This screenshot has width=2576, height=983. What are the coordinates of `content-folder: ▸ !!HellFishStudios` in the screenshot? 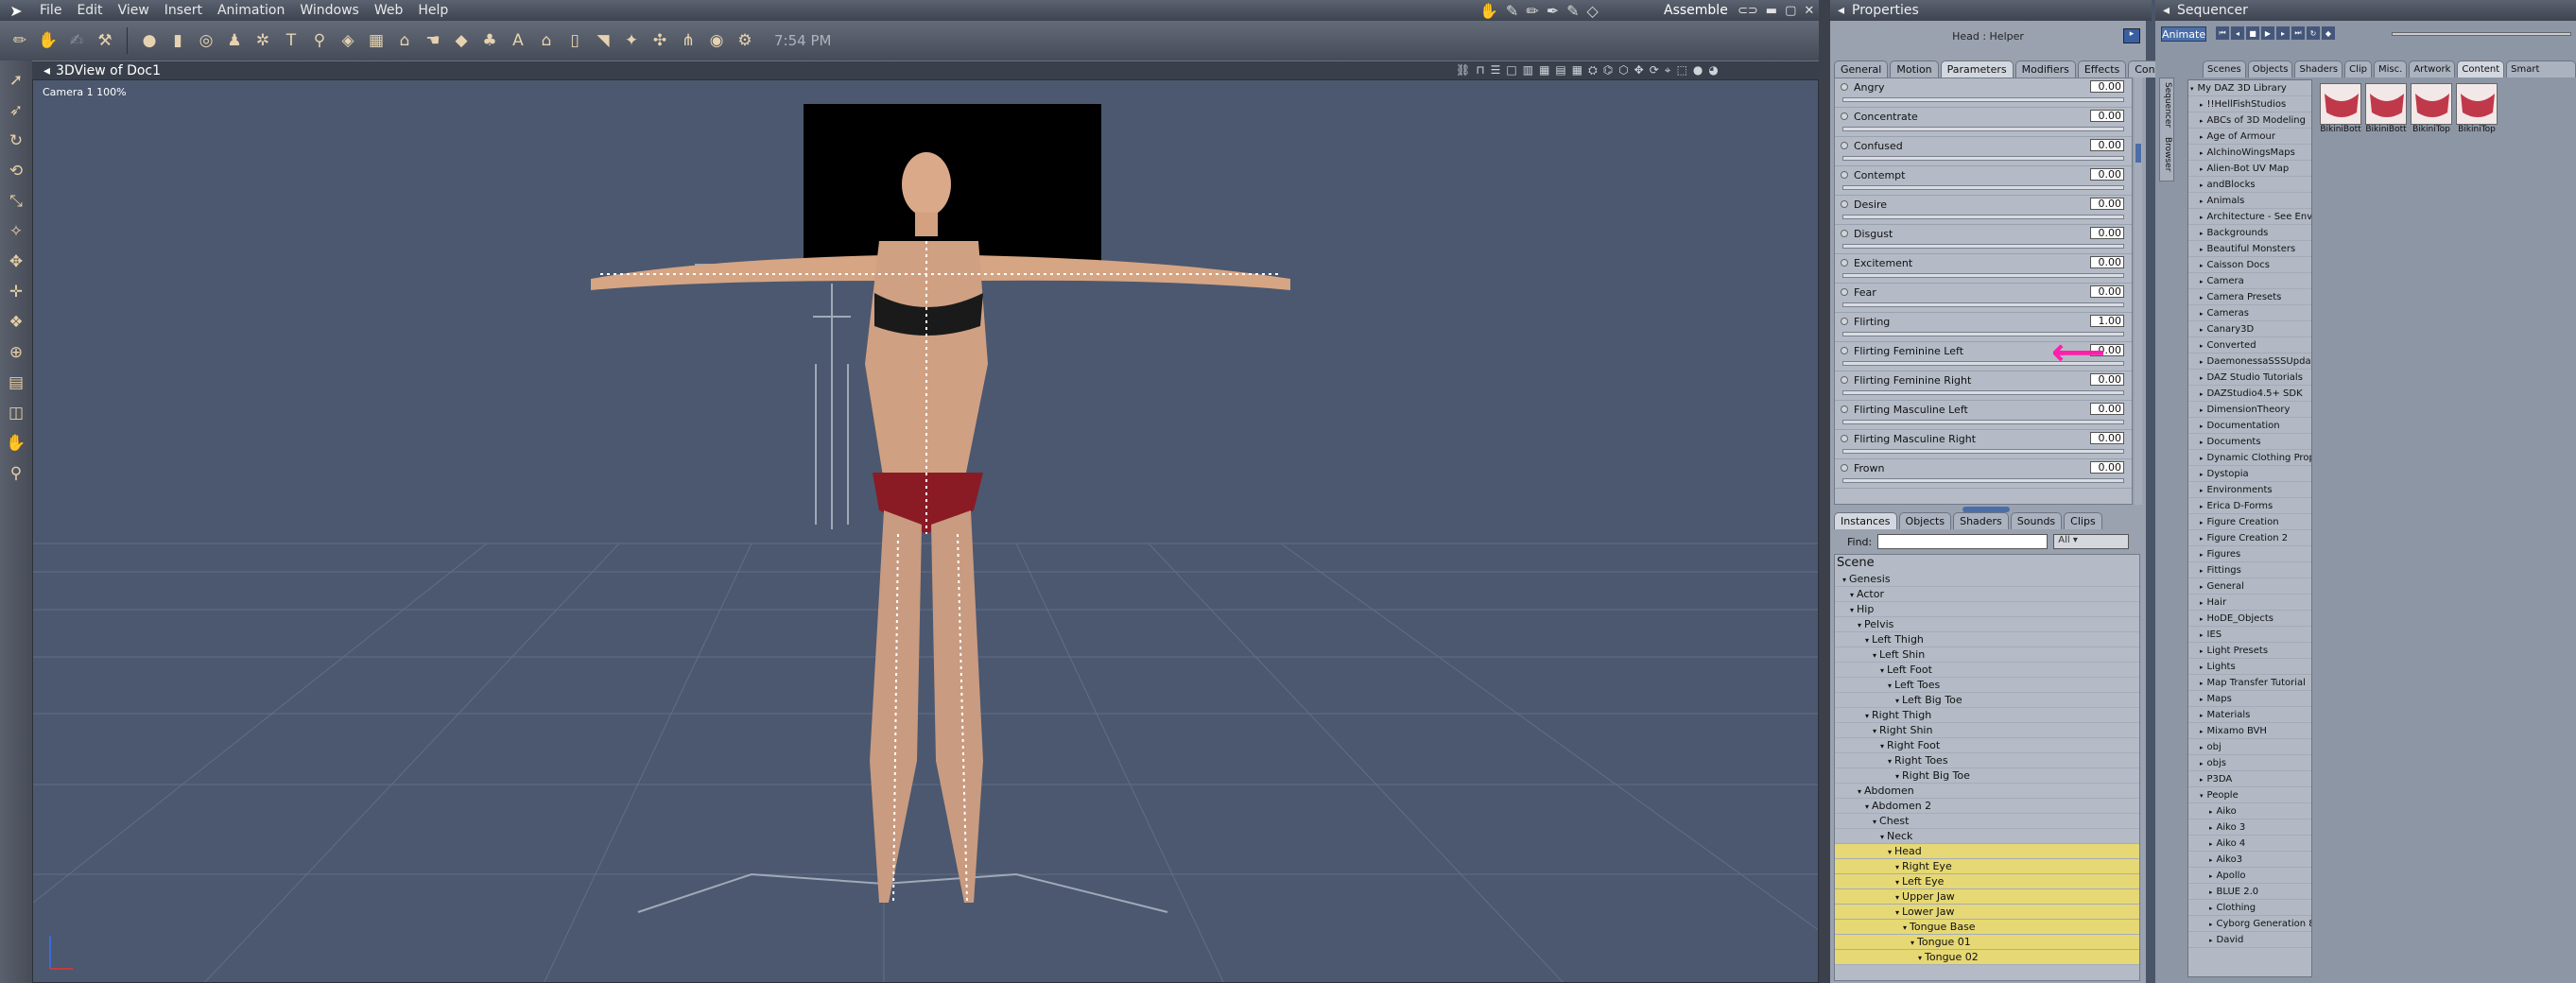 It's located at (2249, 104).